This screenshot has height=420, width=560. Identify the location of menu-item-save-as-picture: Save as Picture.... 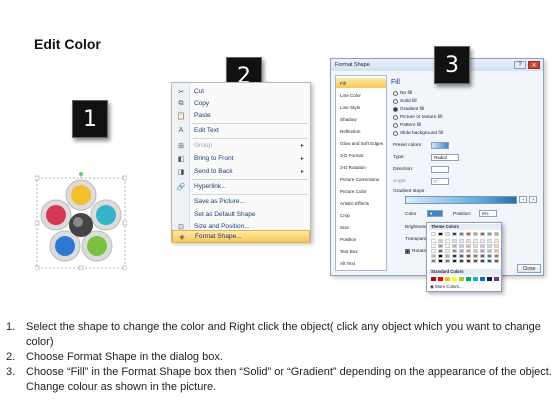
(241, 201).